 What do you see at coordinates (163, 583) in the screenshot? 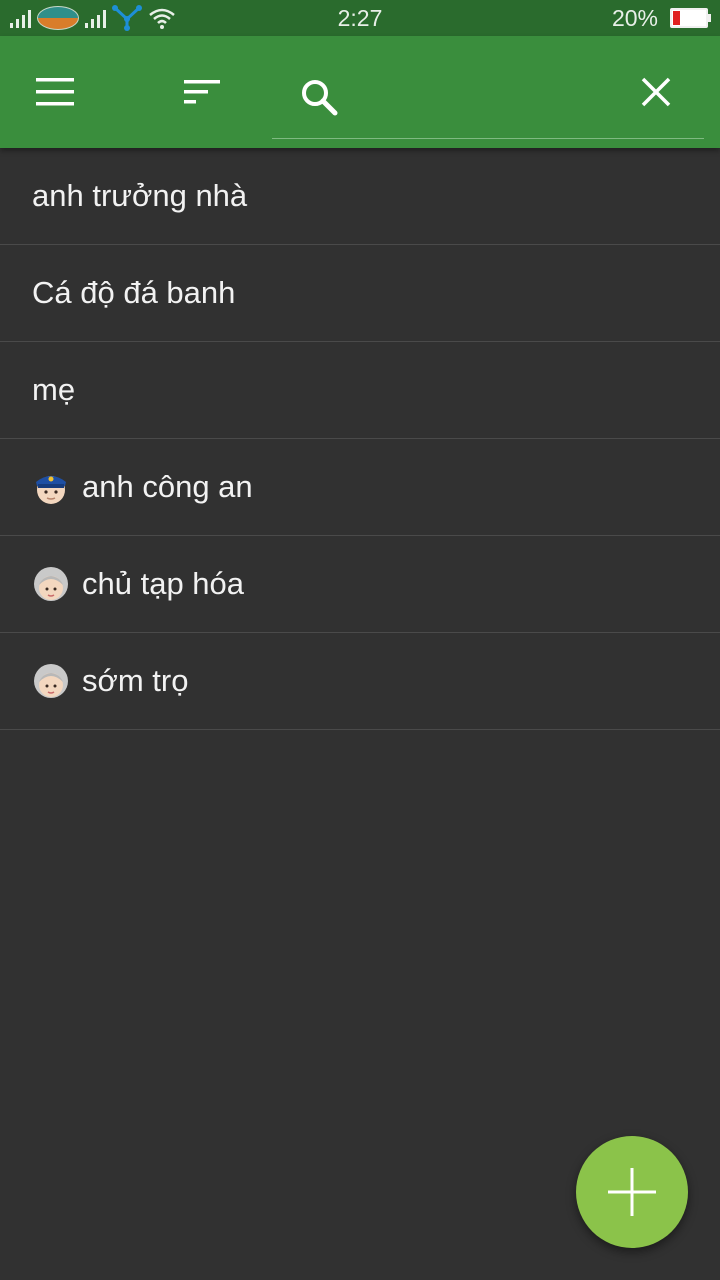
I see `list-item-label: chủ tạp hóa` at bounding box center [163, 583].